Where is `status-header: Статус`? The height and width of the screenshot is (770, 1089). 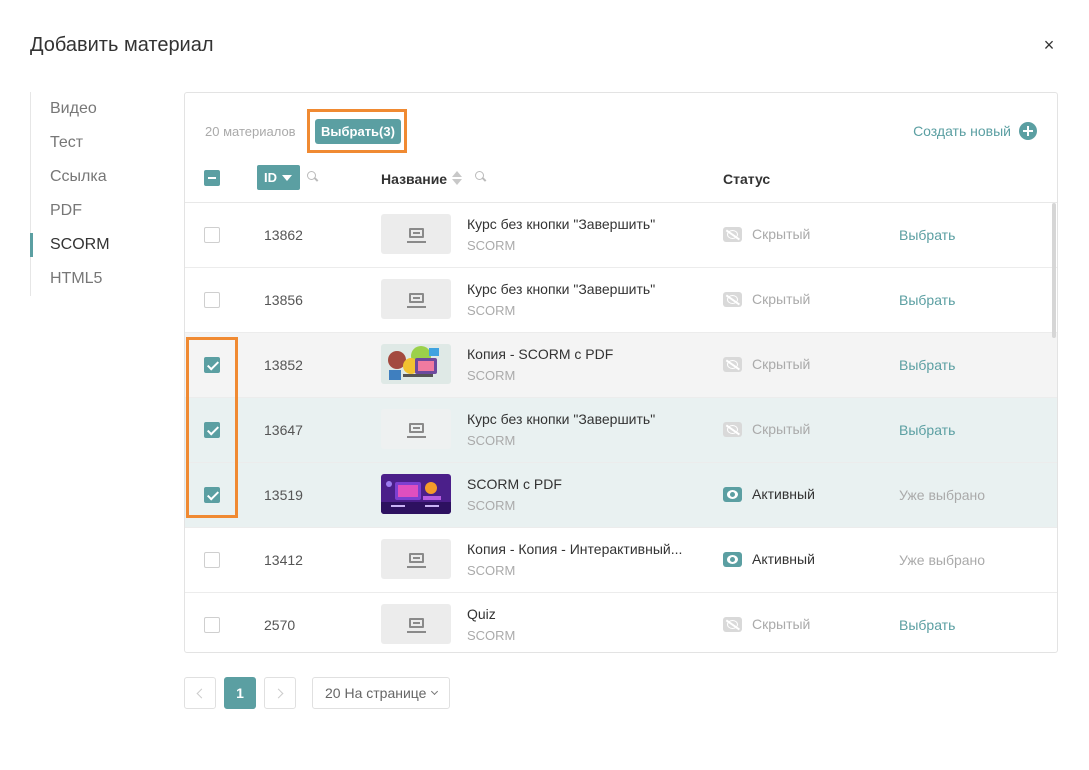 status-header: Статус is located at coordinates (747, 179).